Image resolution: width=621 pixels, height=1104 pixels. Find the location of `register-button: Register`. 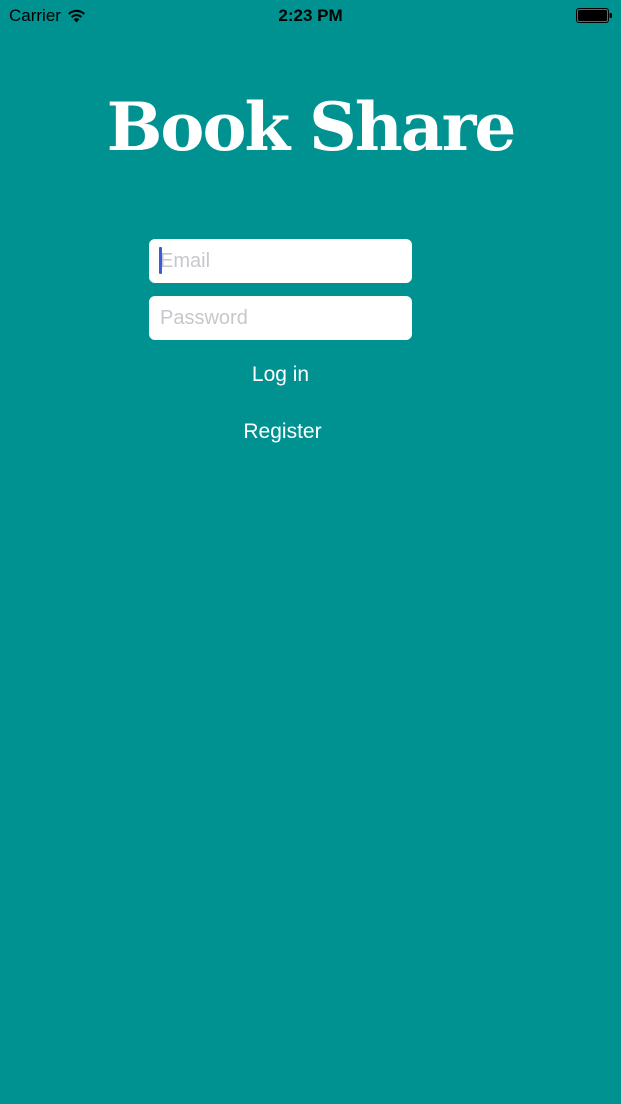

register-button: Register is located at coordinates (282, 432).